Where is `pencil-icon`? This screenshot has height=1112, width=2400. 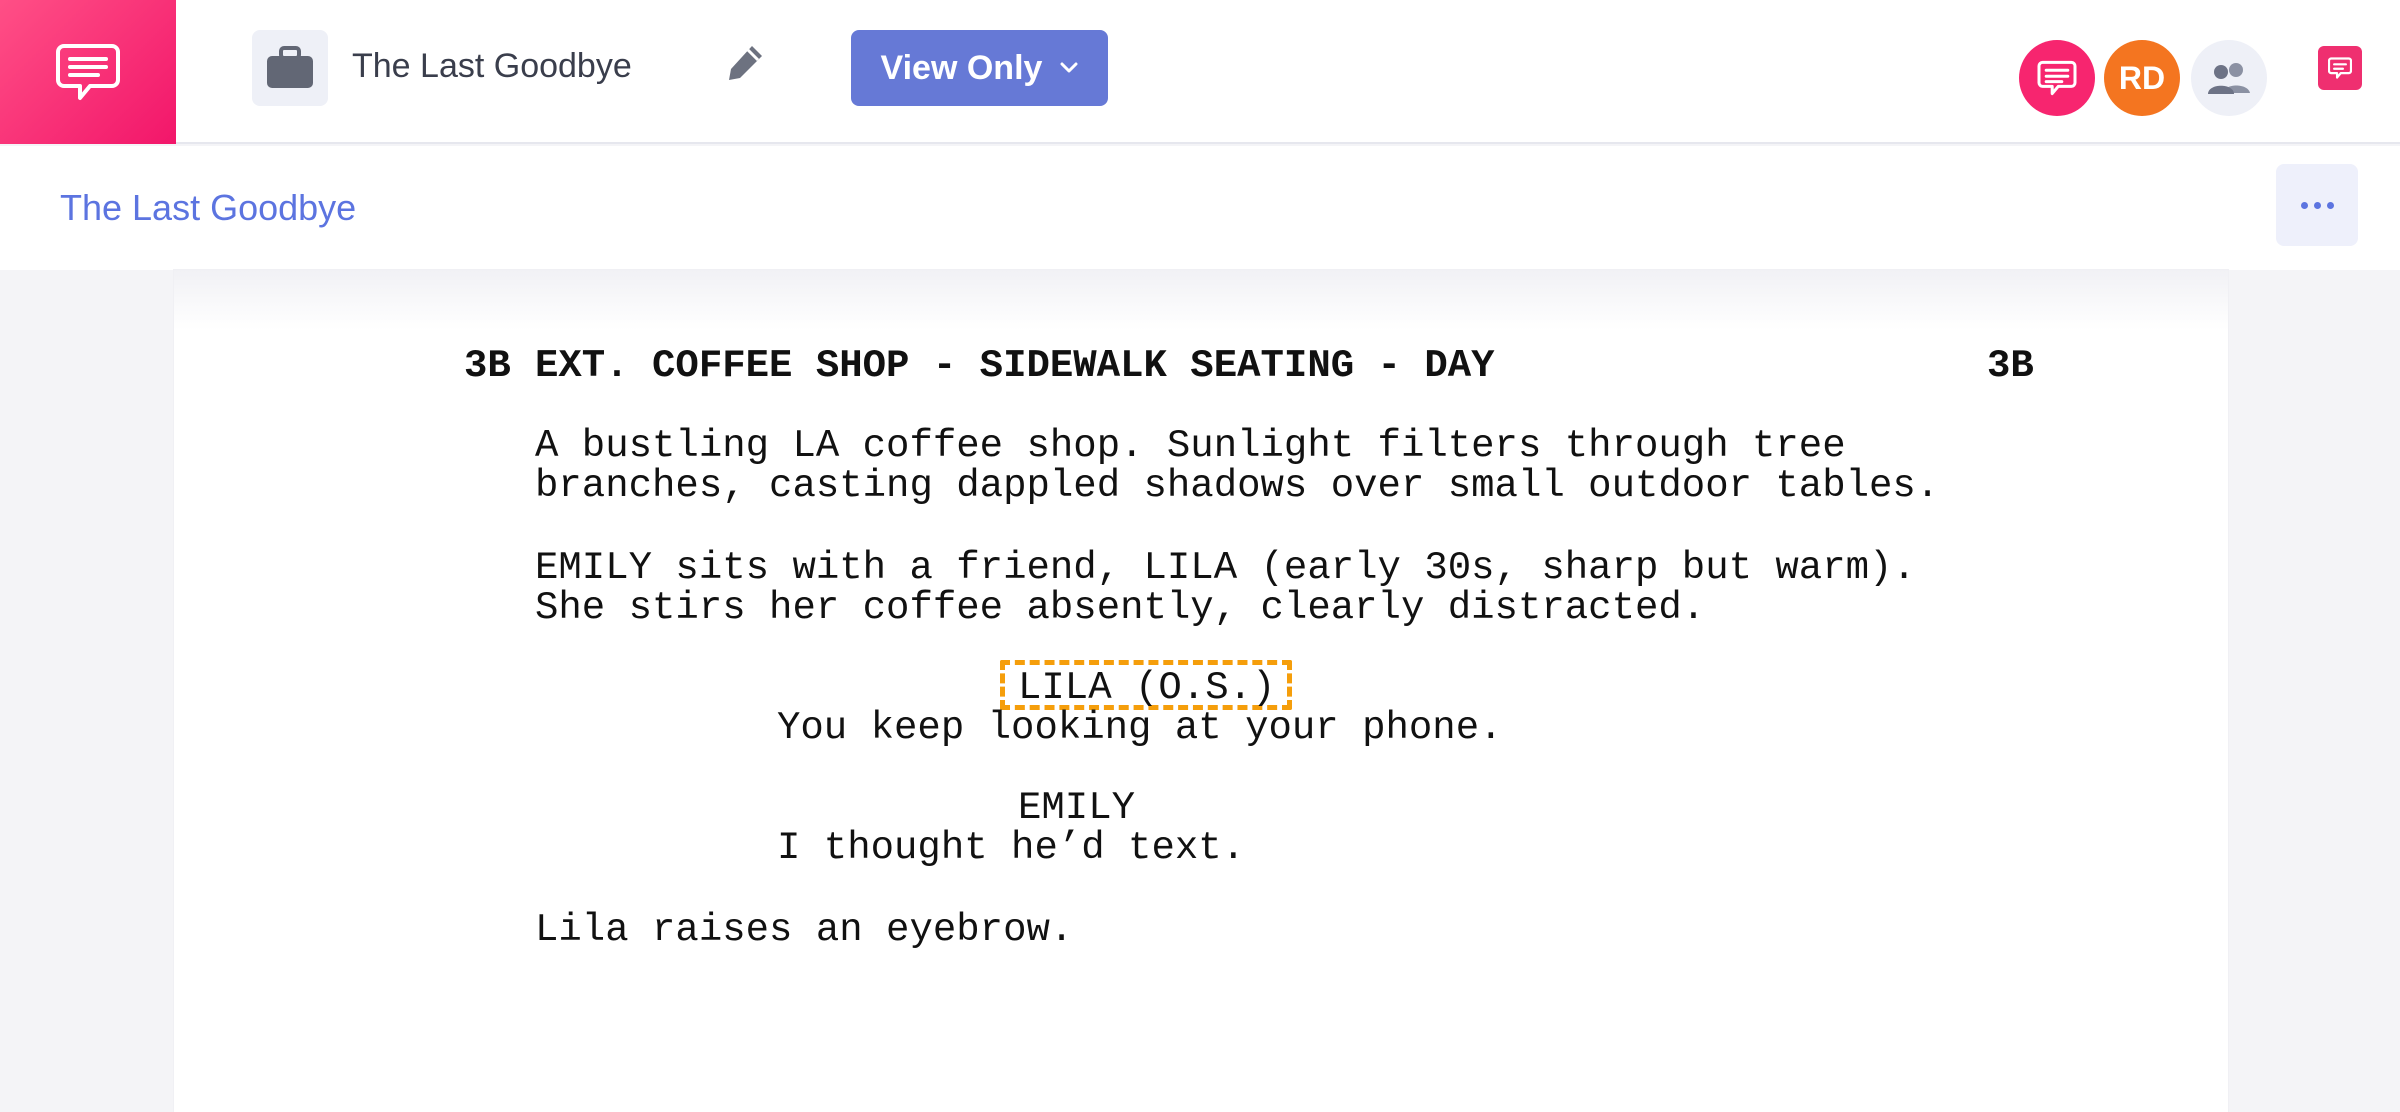 pencil-icon is located at coordinates (745, 63).